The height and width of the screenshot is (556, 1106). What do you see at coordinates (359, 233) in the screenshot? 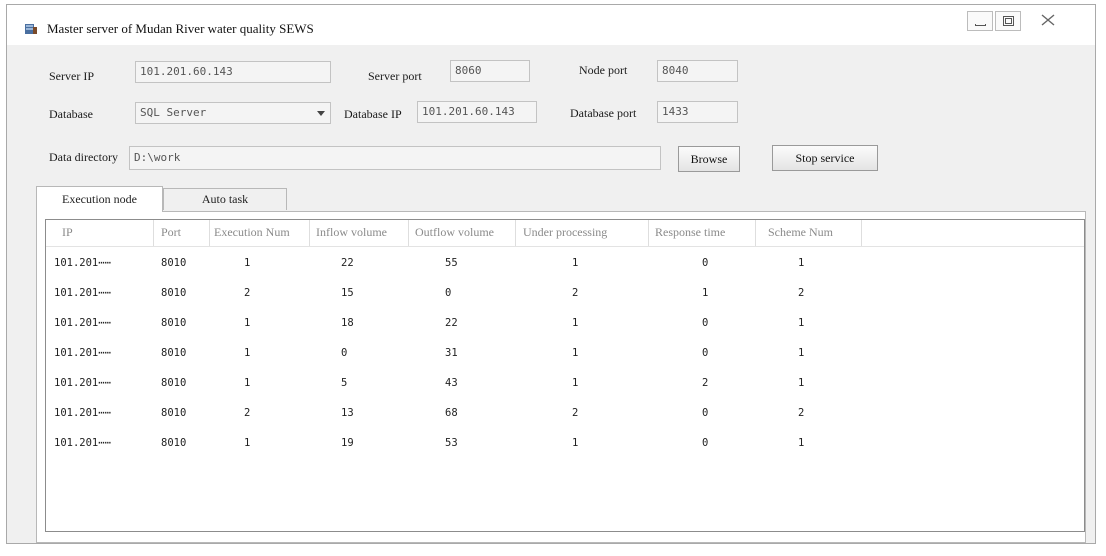
I see `column-header-inflow-volume: Inflow volume` at bounding box center [359, 233].